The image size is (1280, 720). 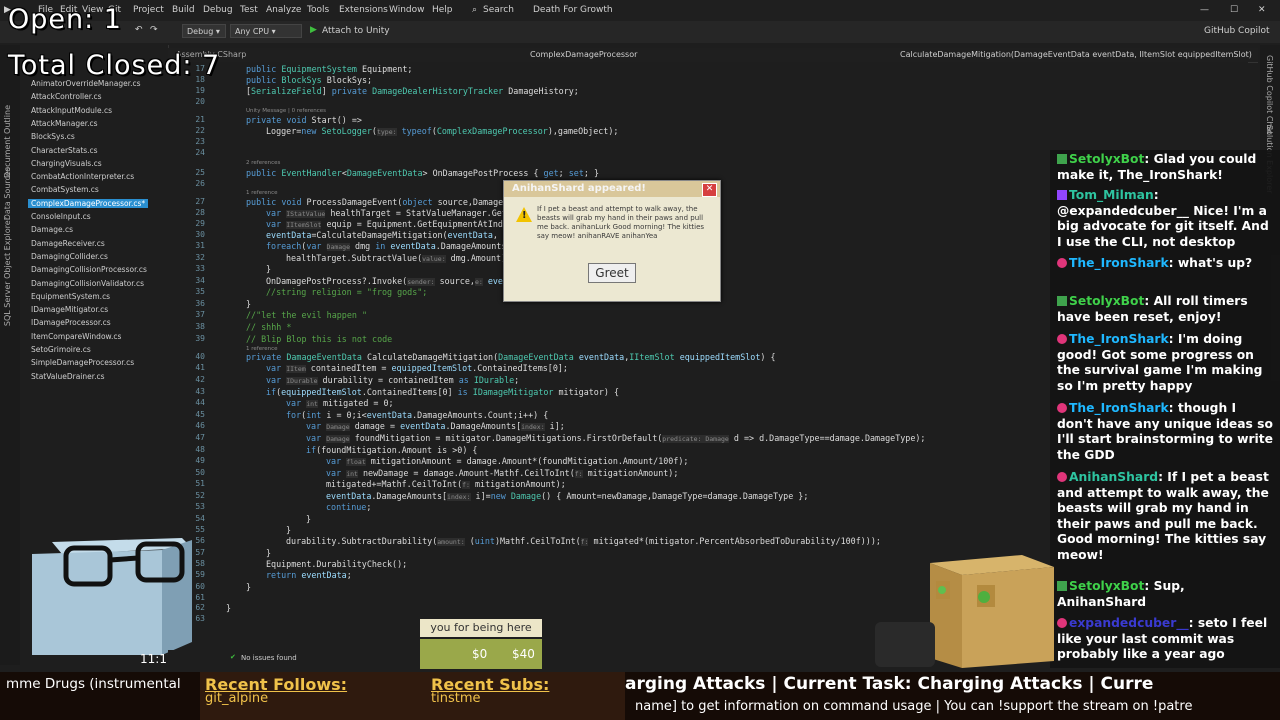 I want to click on solution-file-item: BlockSys.cs, so click(x=53, y=136).